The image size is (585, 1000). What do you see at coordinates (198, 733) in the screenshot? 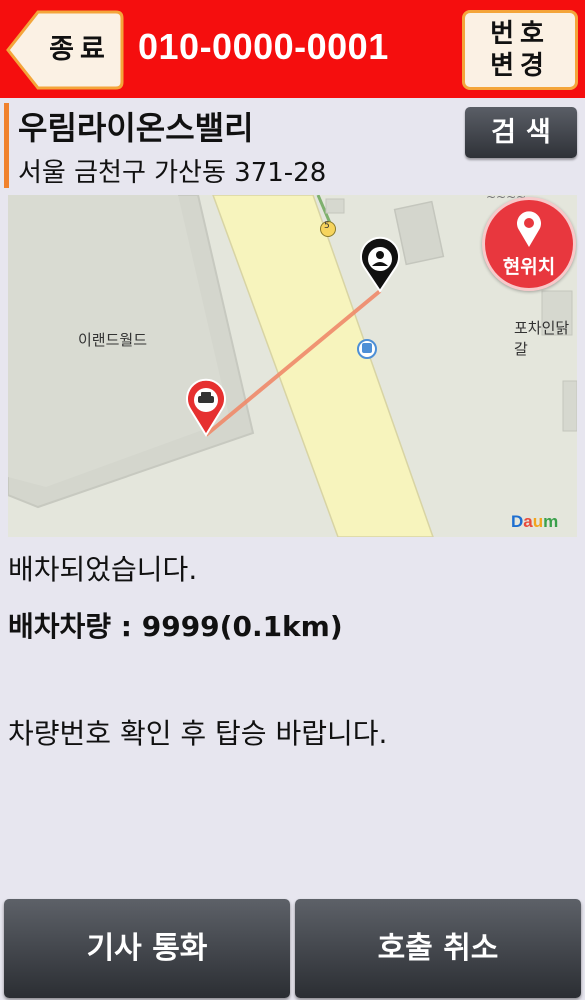
I see `boarding-instruction-text: 차량번호 확인 후 탑승 바랍니다.` at bounding box center [198, 733].